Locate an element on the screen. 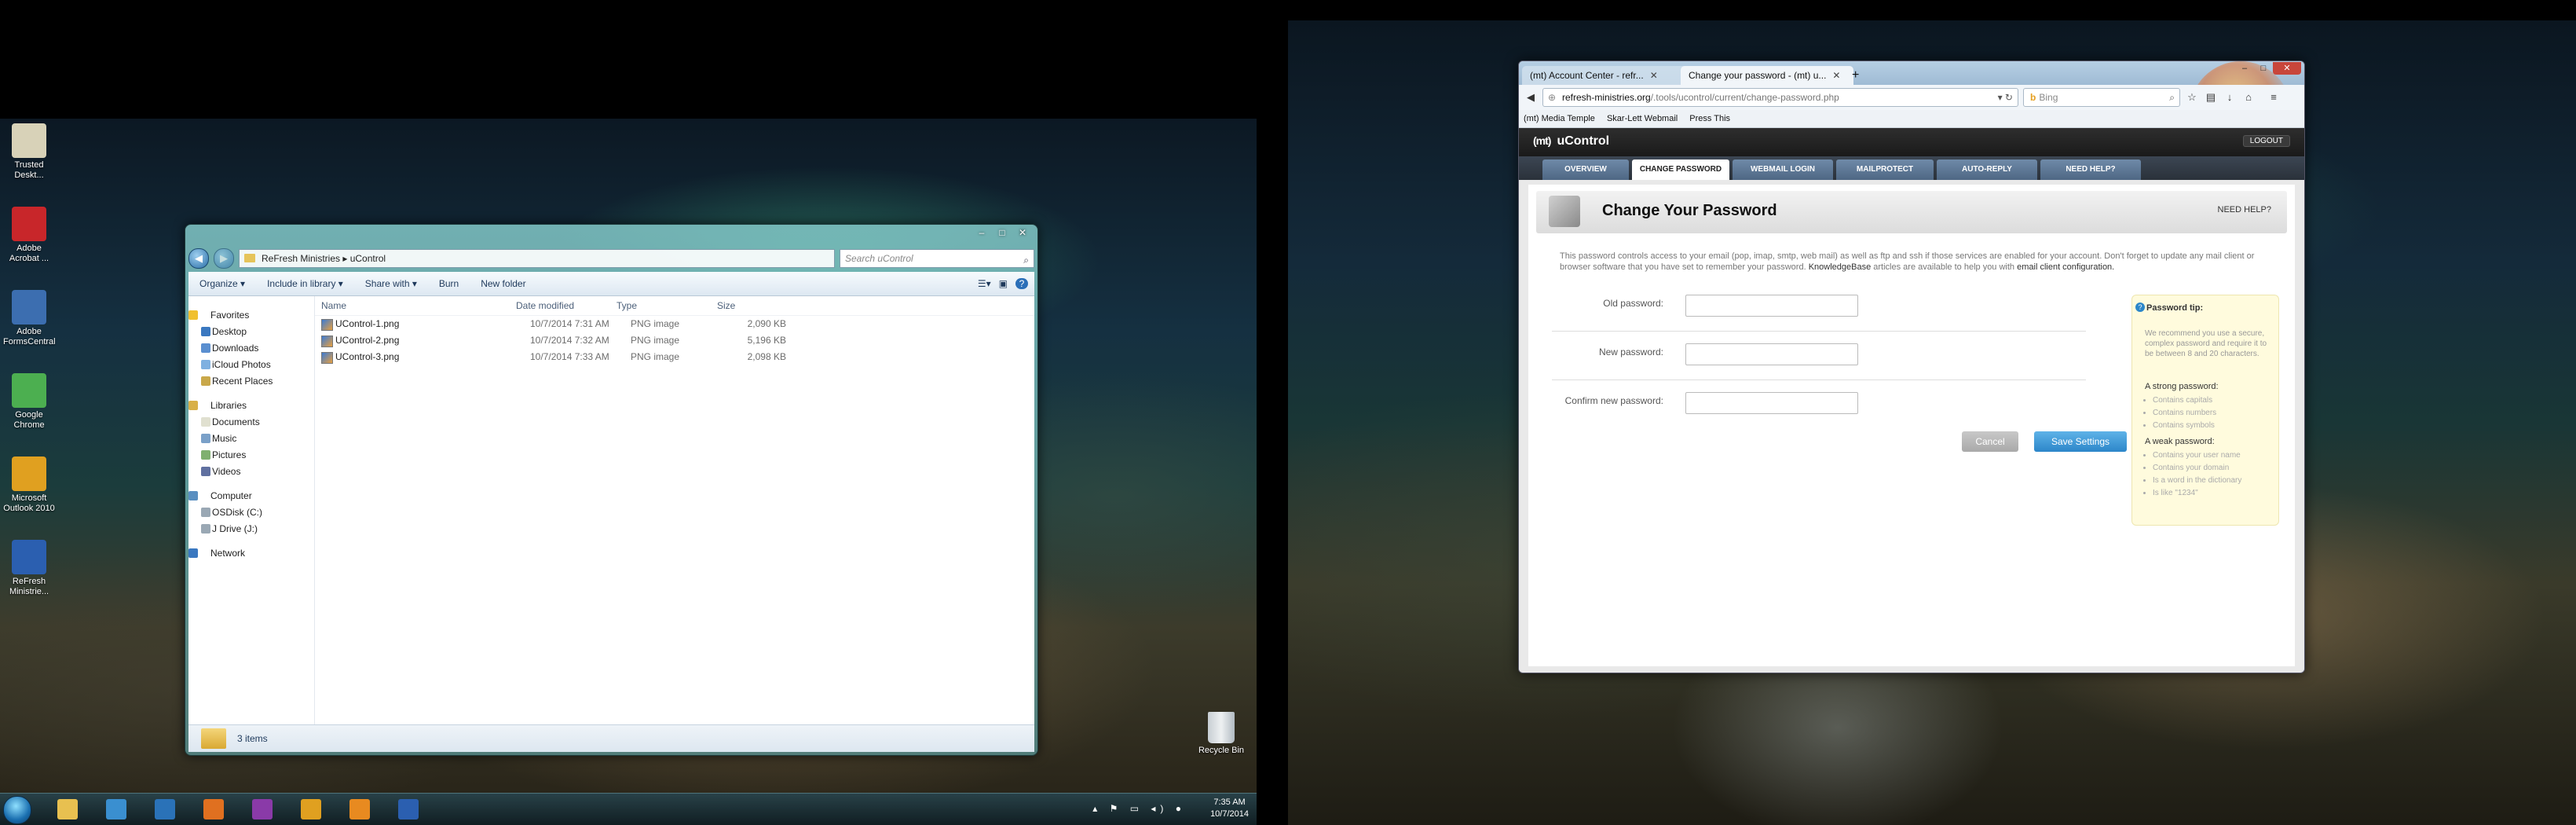 The height and width of the screenshot is (825, 2576). save-settings-button: Save Settings is located at coordinates (2081, 441).